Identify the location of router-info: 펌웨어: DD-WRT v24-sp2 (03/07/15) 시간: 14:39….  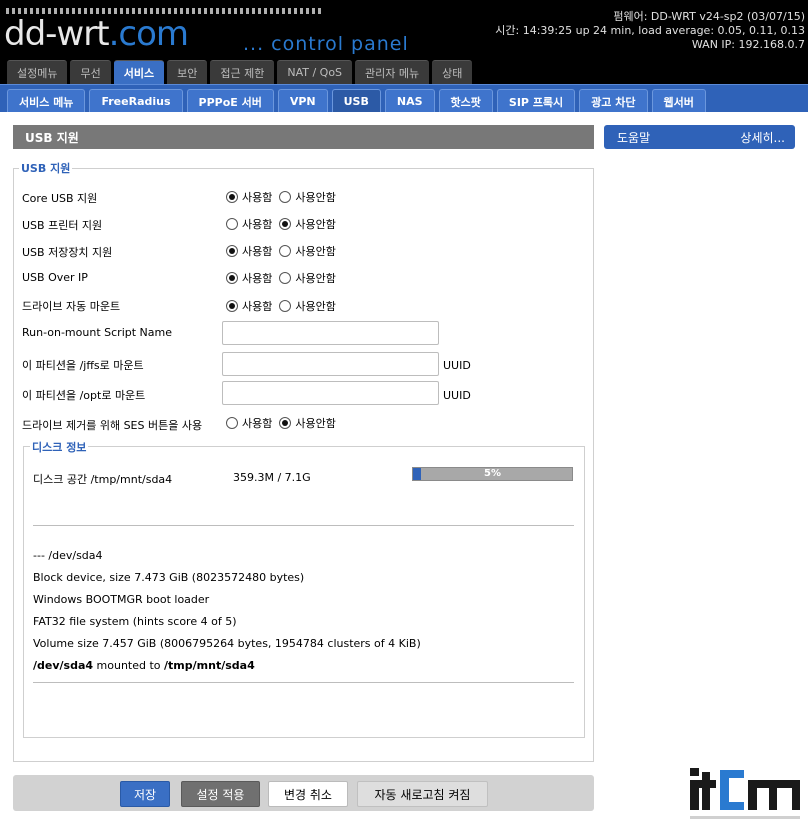
(650, 31).